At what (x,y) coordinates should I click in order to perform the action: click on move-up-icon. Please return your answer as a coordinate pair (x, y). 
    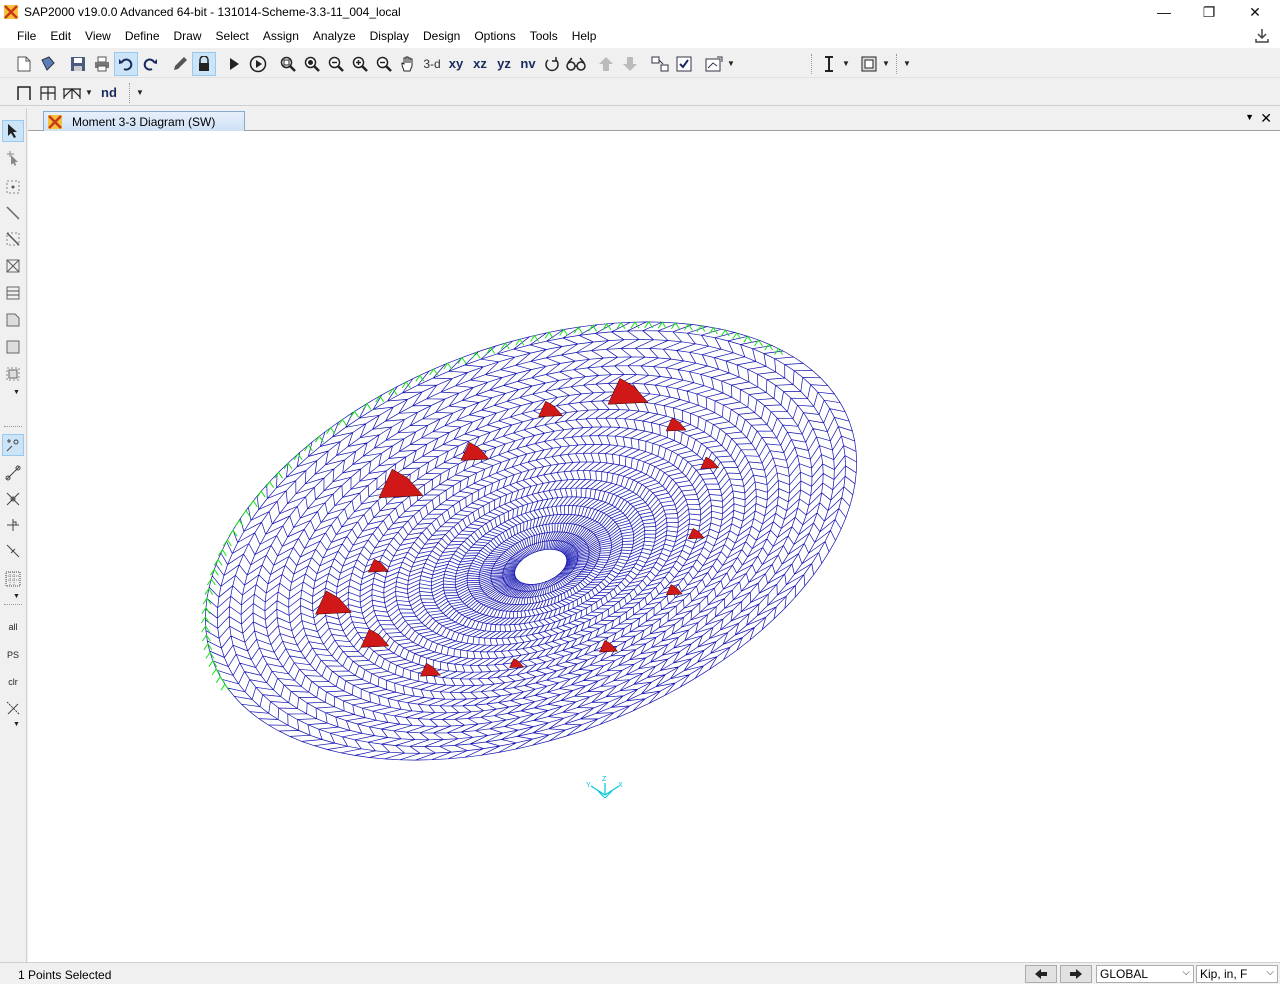
    Looking at the image, I should click on (606, 64).